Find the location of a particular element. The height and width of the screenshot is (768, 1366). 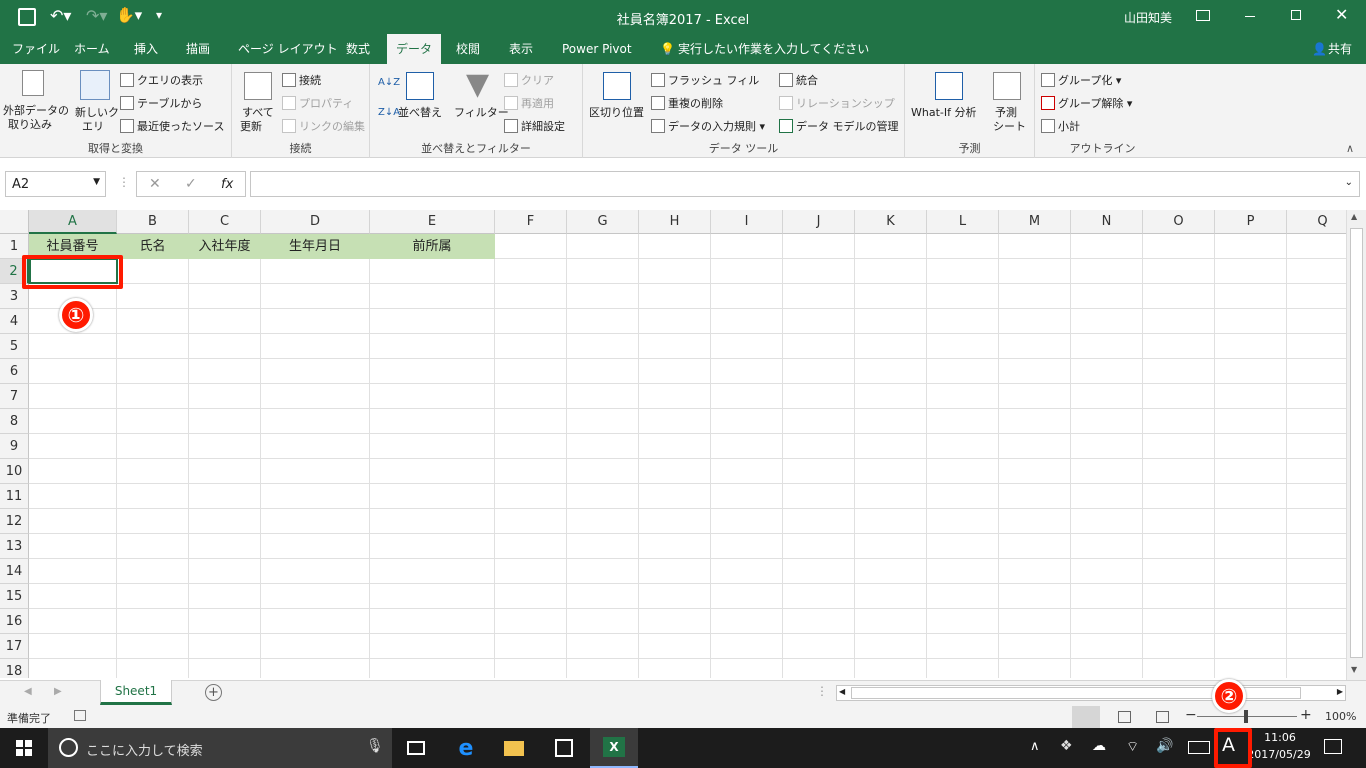

cell-I16 is located at coordinates (747, 621).